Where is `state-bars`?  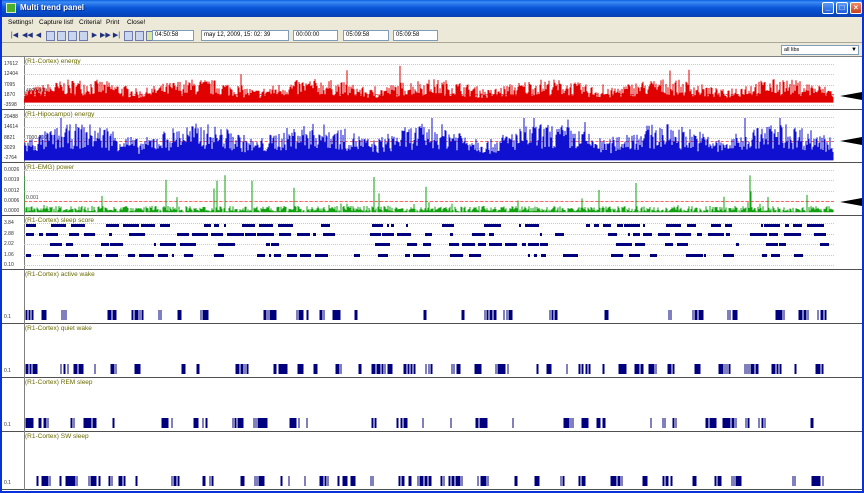
state-bars is located at coordinates (430, 481).